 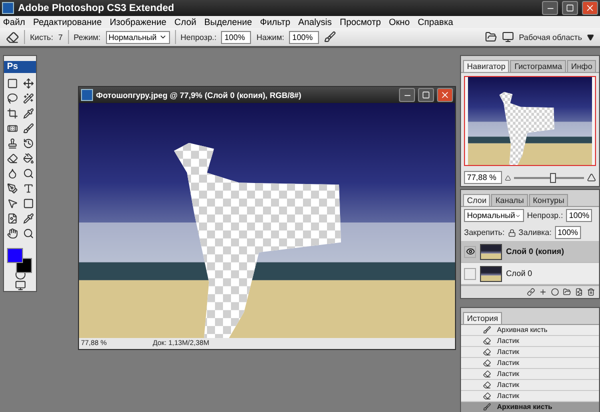 What do you see at coordinates (199, 95) in the screenshot?
I see `document-title: Фотошопгуру.jpeg @ 77,9% (Слой 0 (копия), RGB/8#)` at bounding box center [199, 95].